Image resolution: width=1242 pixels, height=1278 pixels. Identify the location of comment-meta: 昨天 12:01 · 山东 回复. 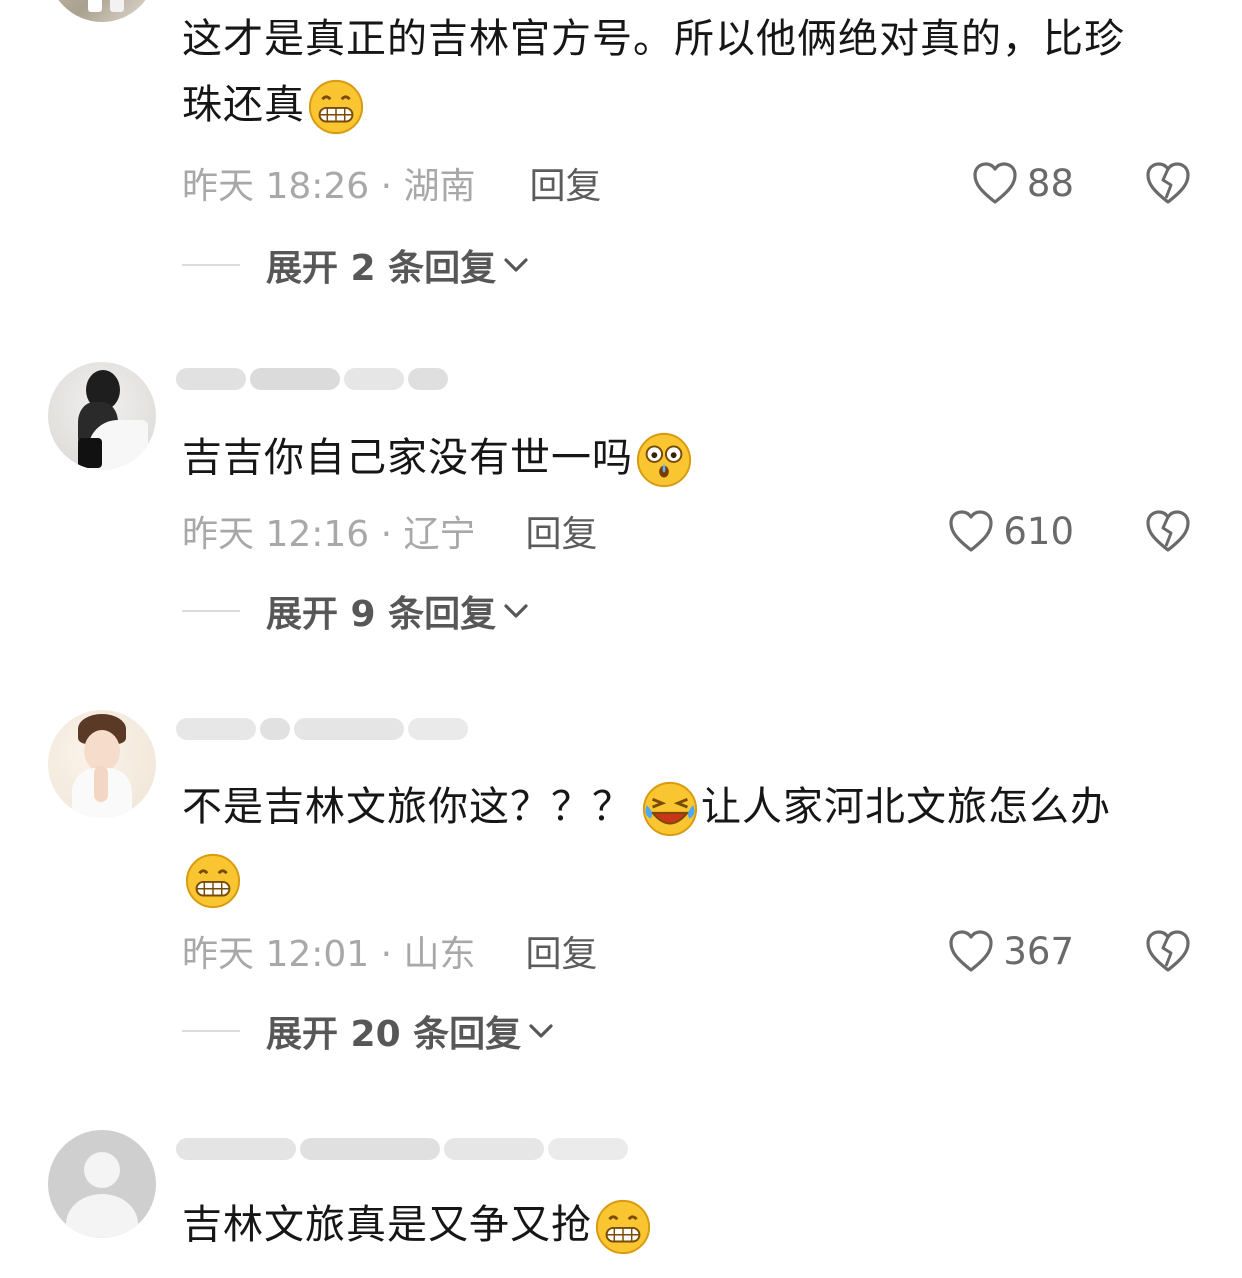
(390, 951).